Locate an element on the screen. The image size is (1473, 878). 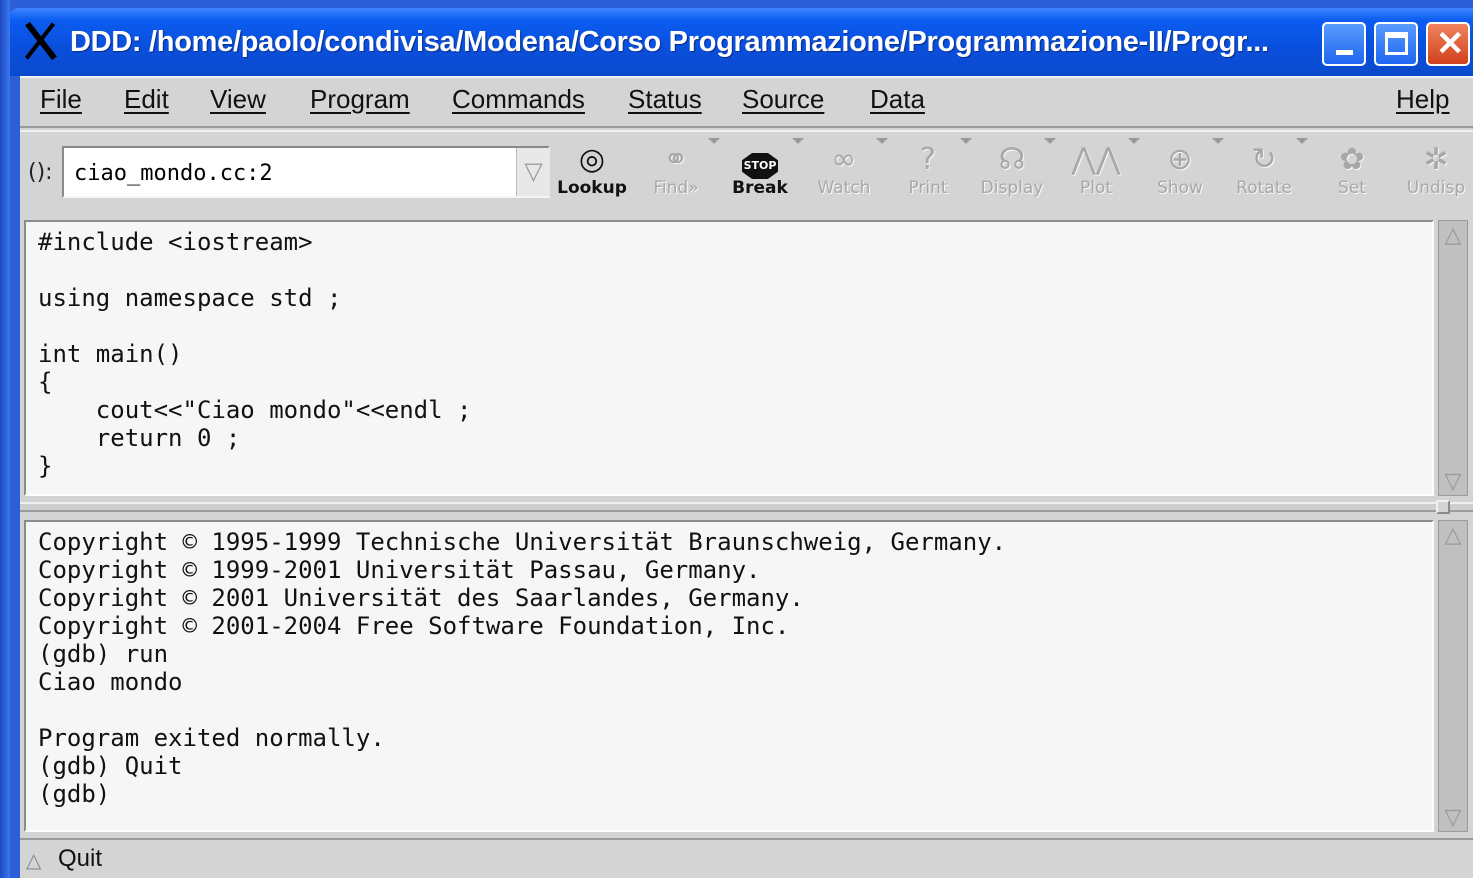
maximize-button is located at coordinates (1396, 44).